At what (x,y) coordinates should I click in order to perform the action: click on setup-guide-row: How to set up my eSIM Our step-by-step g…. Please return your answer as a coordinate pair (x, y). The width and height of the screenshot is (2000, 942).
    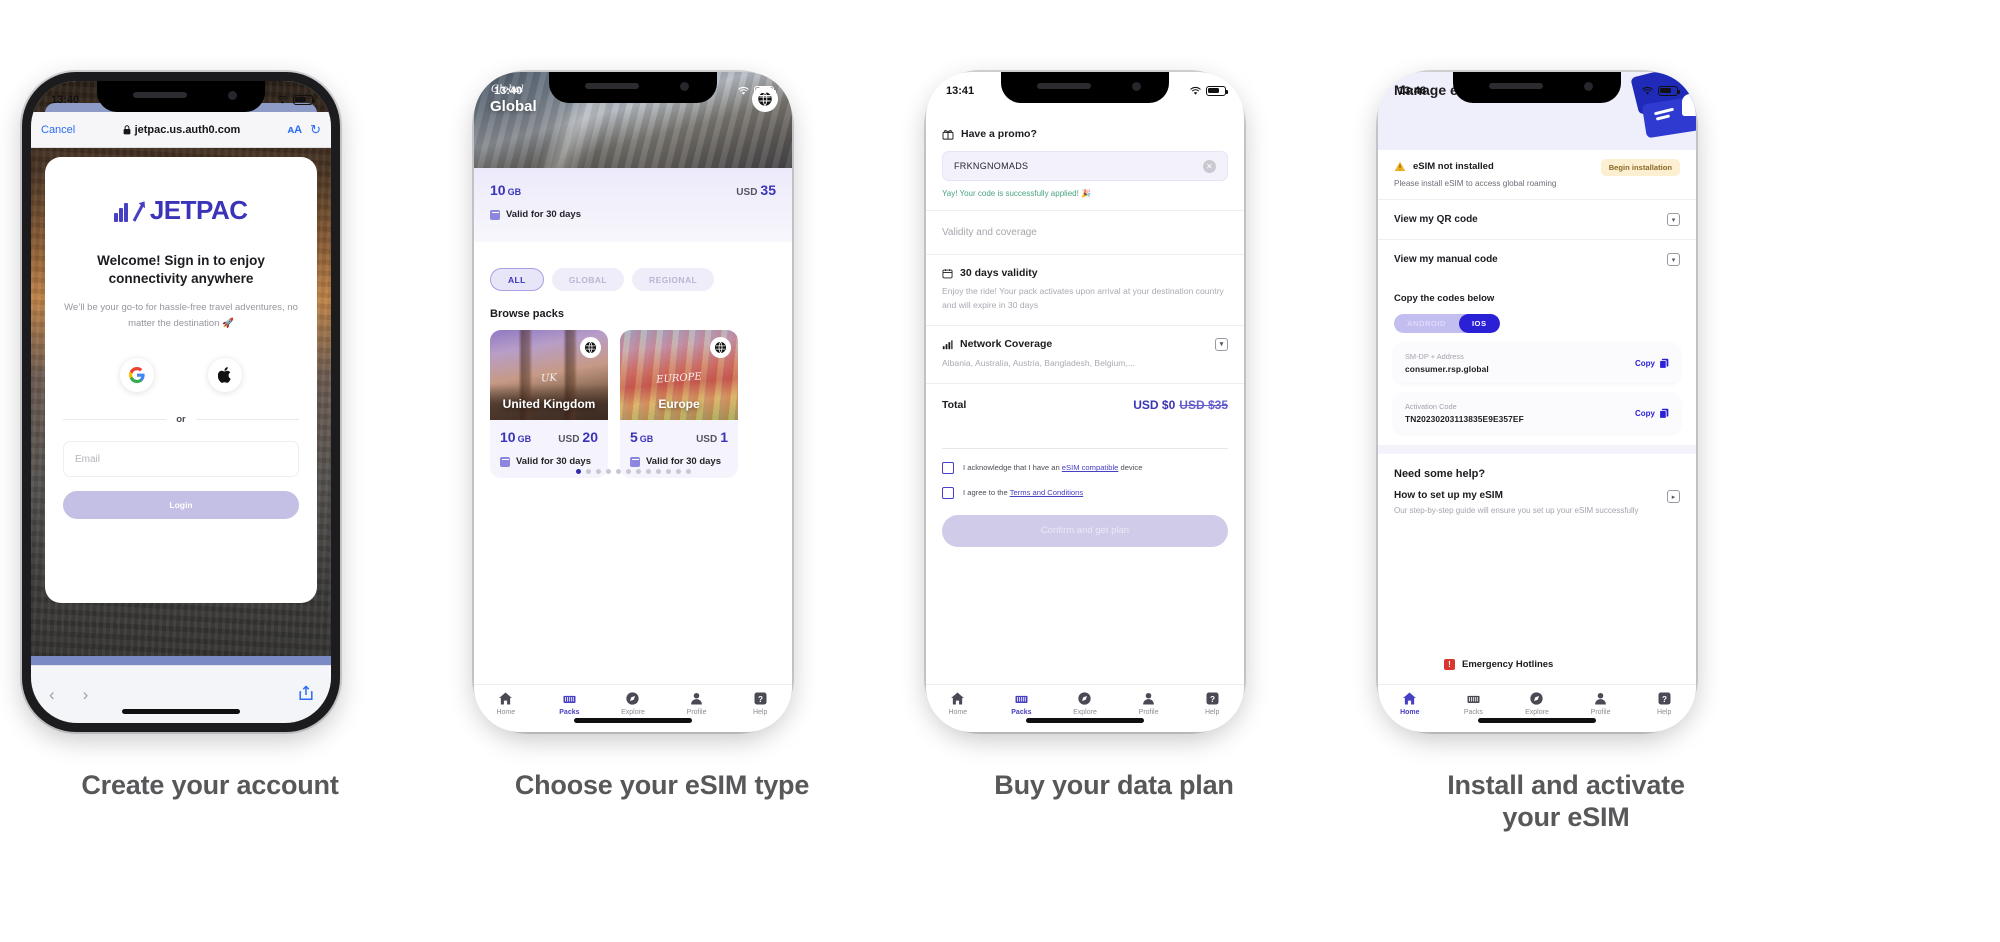
    Looking at the image, I should click on (1537, 499).